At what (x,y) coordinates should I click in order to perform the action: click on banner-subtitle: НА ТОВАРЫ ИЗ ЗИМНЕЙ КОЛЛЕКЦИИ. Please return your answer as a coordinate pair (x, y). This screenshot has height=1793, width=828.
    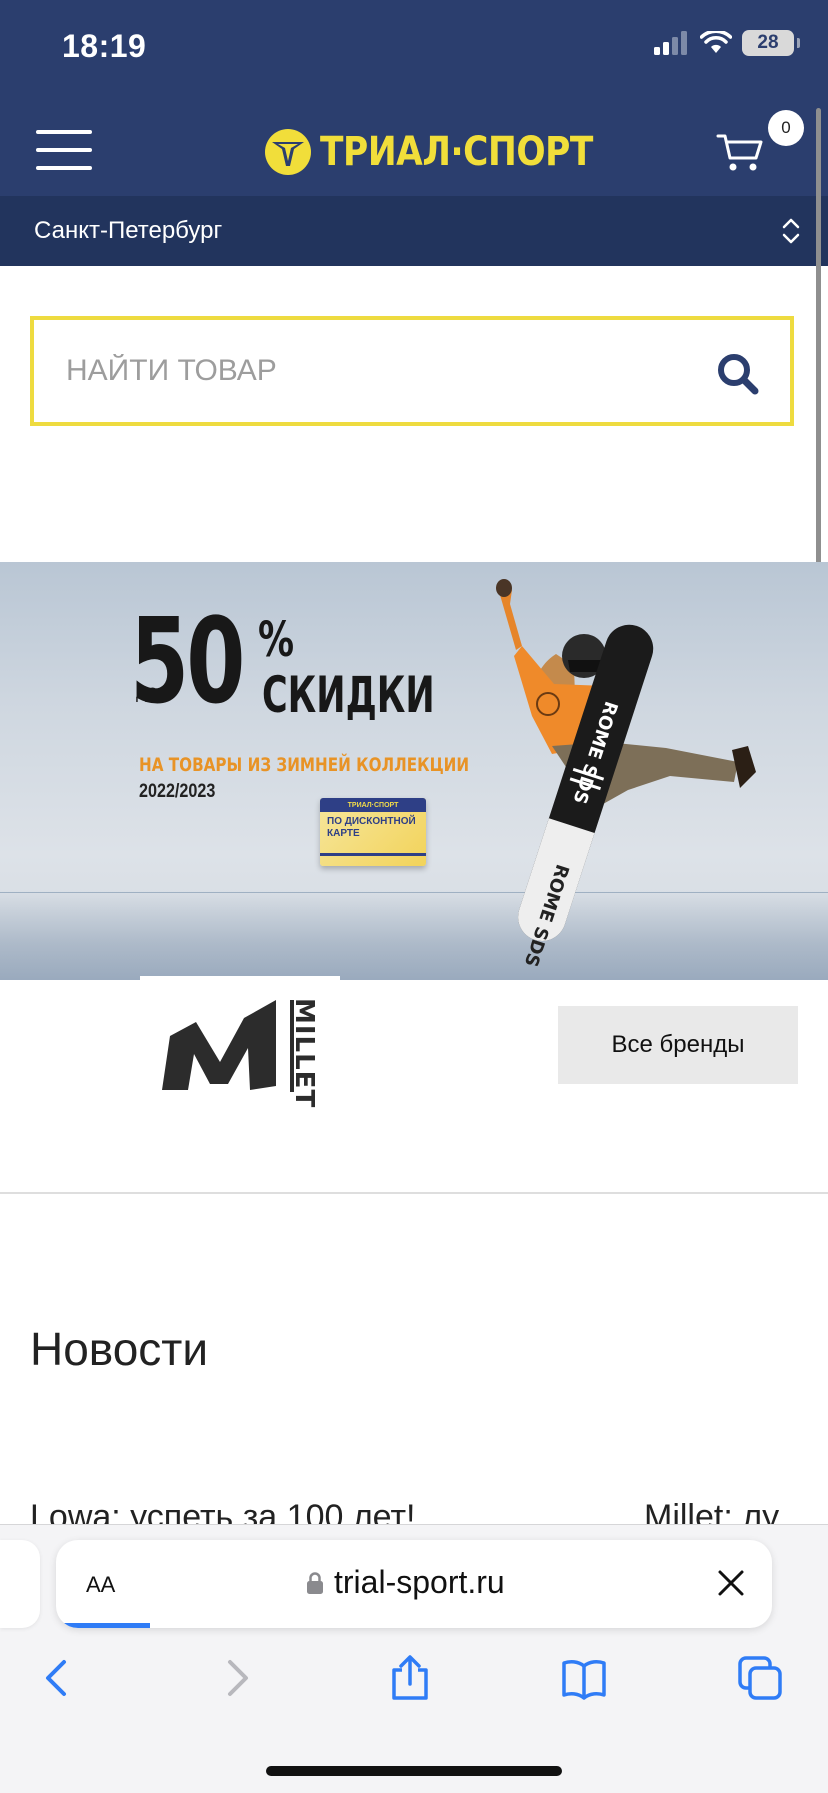
    Looking at the image, I should click on (304, 765).